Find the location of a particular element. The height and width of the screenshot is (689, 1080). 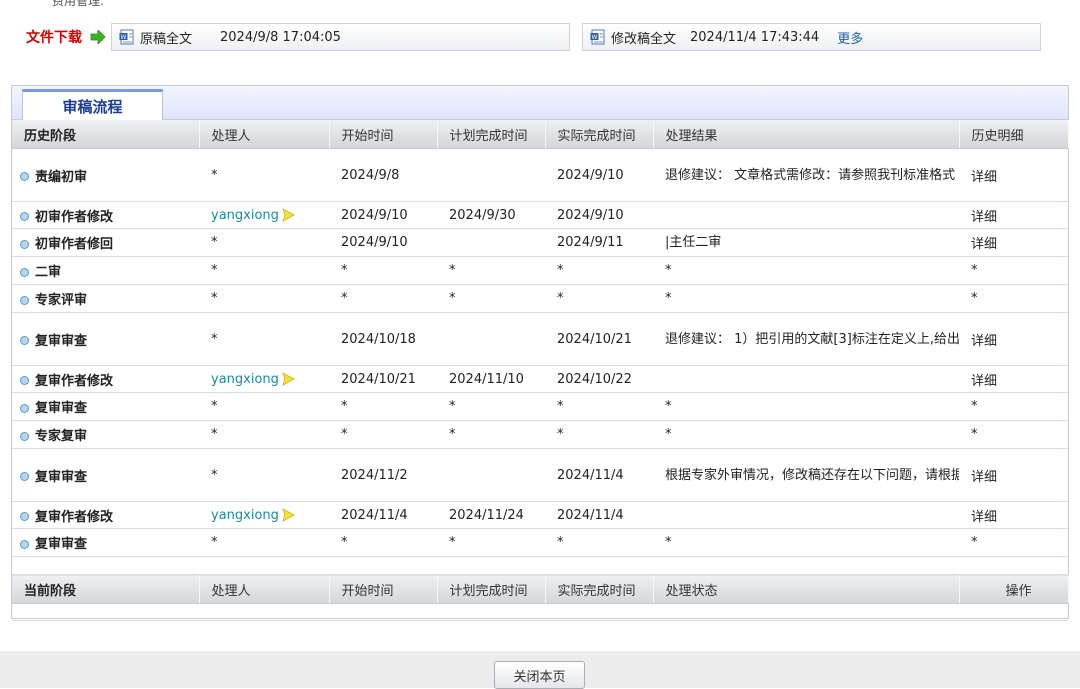

tab-review-flow: 审稿流程 is located at coordinates (92, 104).